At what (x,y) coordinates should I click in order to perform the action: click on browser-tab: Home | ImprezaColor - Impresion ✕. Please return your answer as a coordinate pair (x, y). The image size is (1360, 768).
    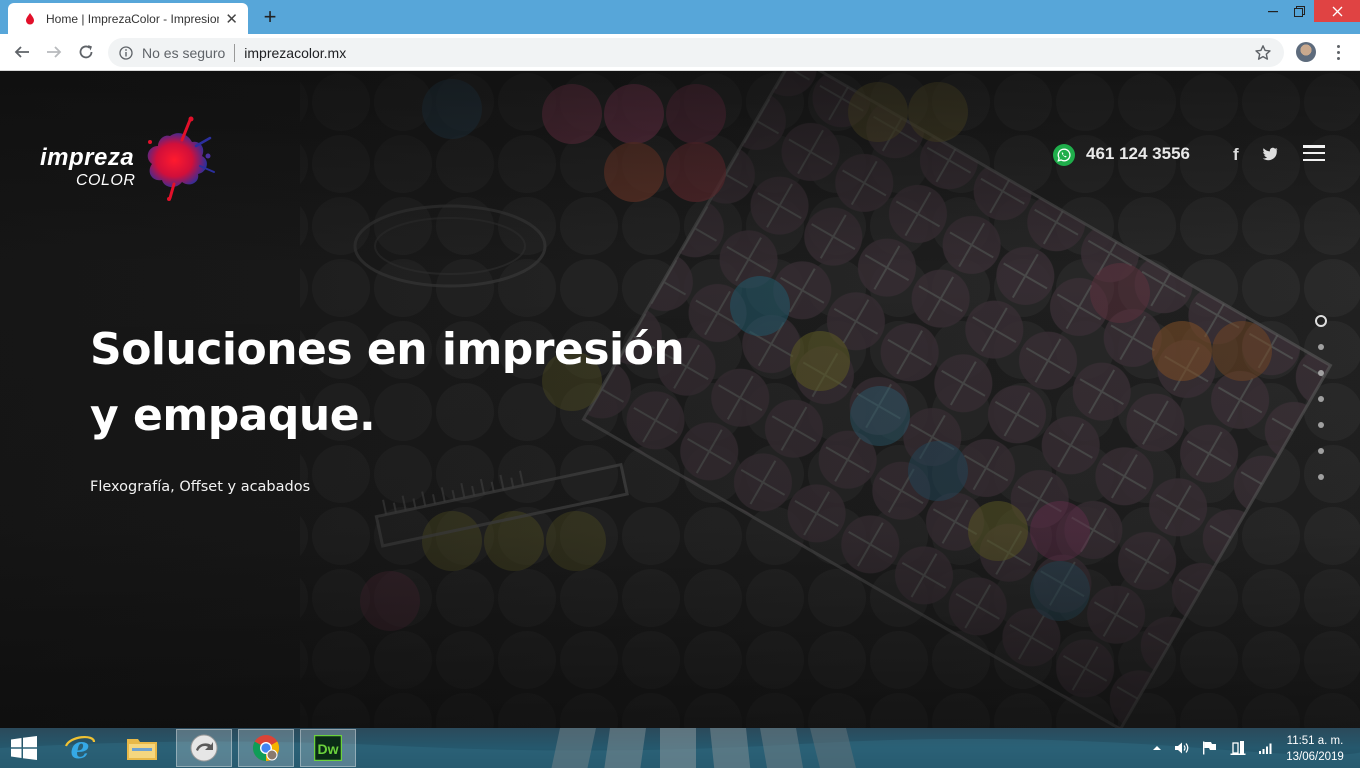
    Looking at the image, I should click on (128, 18).